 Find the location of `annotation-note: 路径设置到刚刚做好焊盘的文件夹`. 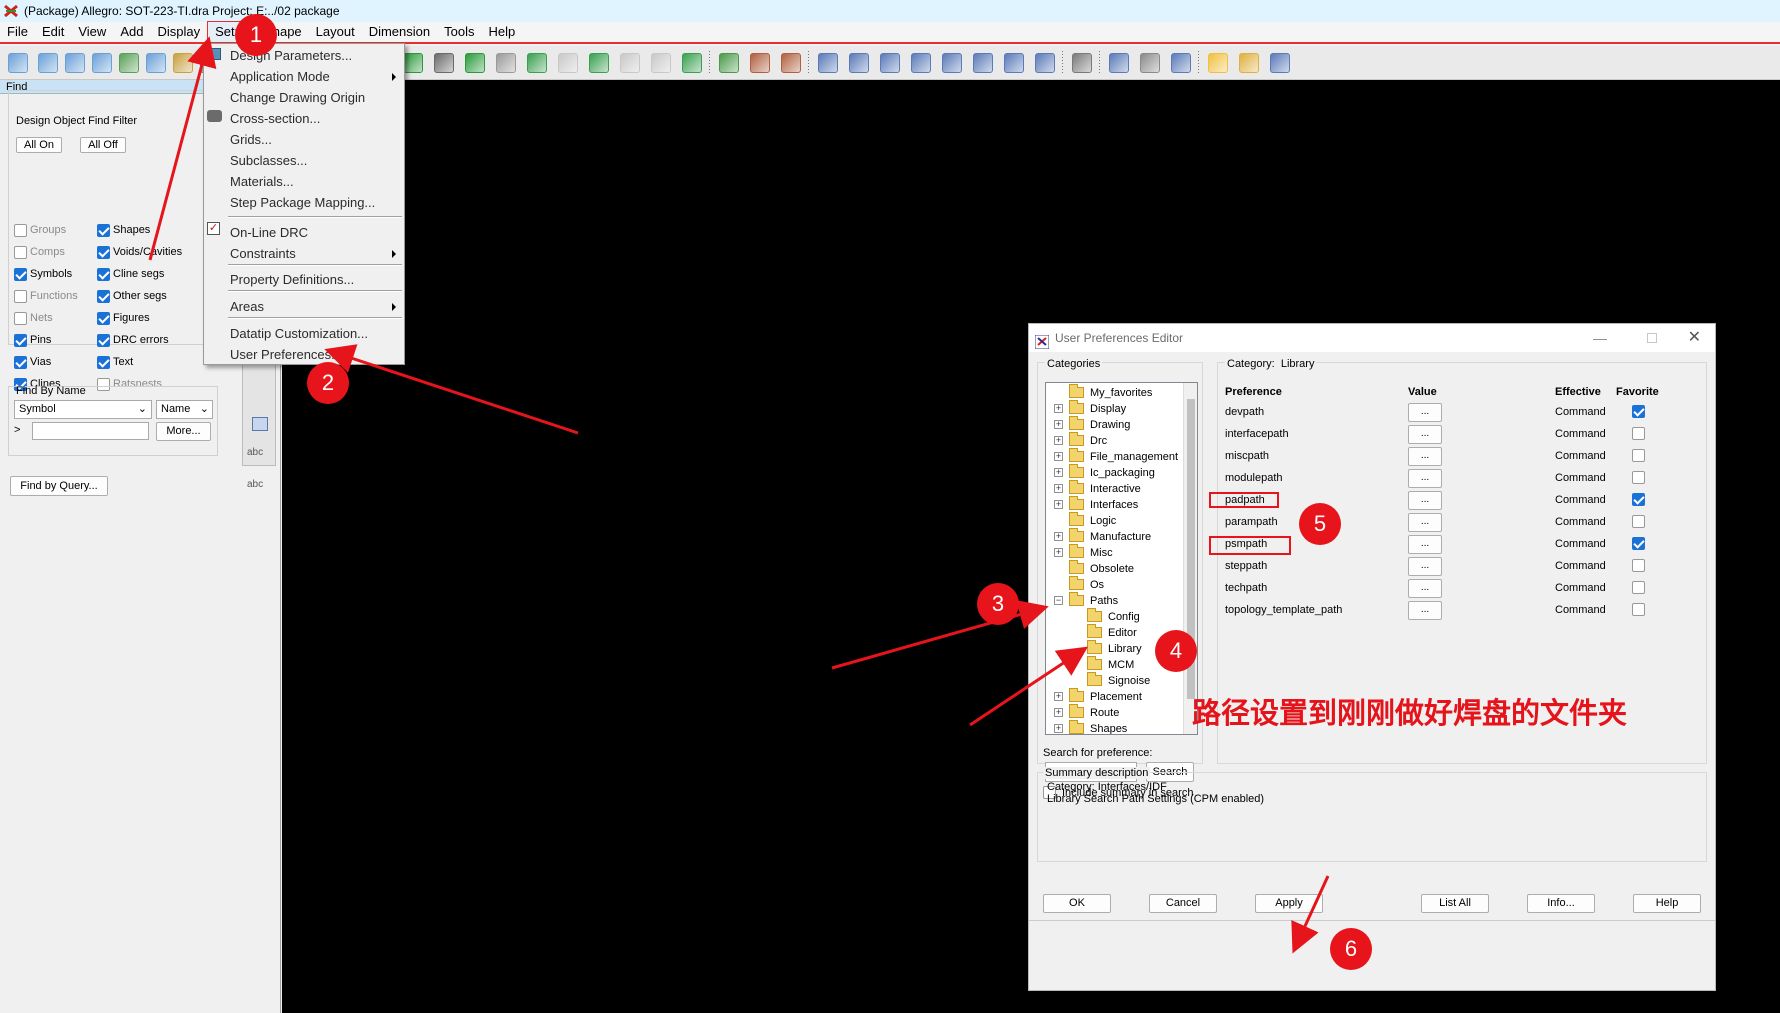

annotation-note: 路径设置到刚刚做好焊盘的文件夹 is located at coordinates (1410, 713).